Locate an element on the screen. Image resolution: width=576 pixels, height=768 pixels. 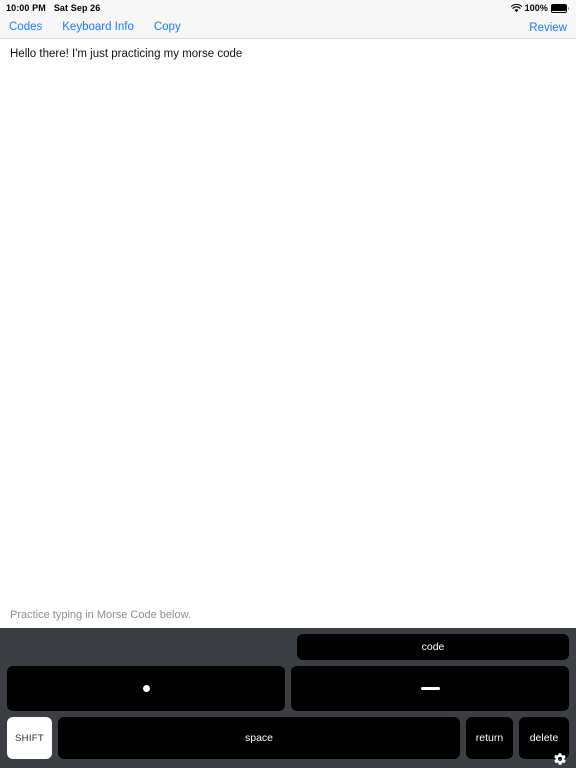
status-bar-right: 100% is located at coordinates (540, 8).